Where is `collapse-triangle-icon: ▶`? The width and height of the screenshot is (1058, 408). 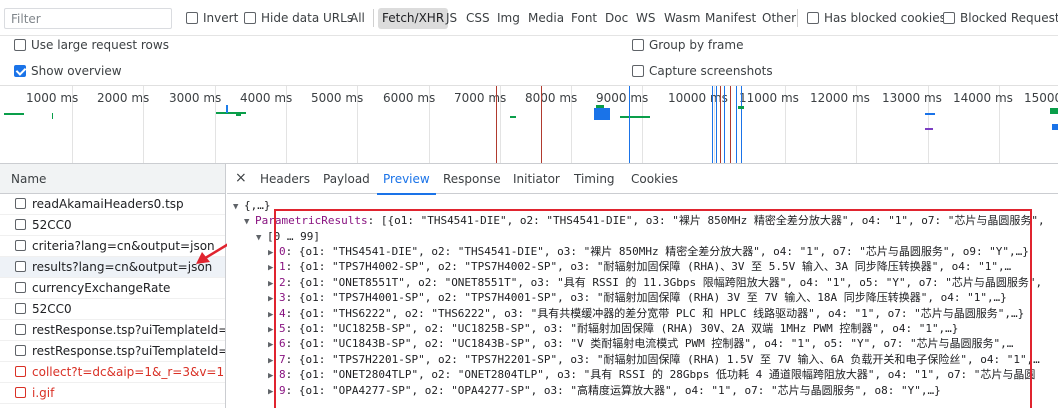 collapse-triangle-icon: ▶ is located at coordinates (273, 392).